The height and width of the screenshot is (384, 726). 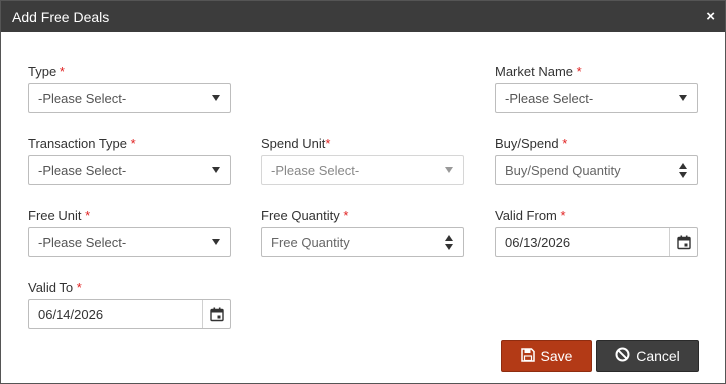 I want to click on valid-to-field: Valid To * 06/14/2026, so click(x=129, y=304).